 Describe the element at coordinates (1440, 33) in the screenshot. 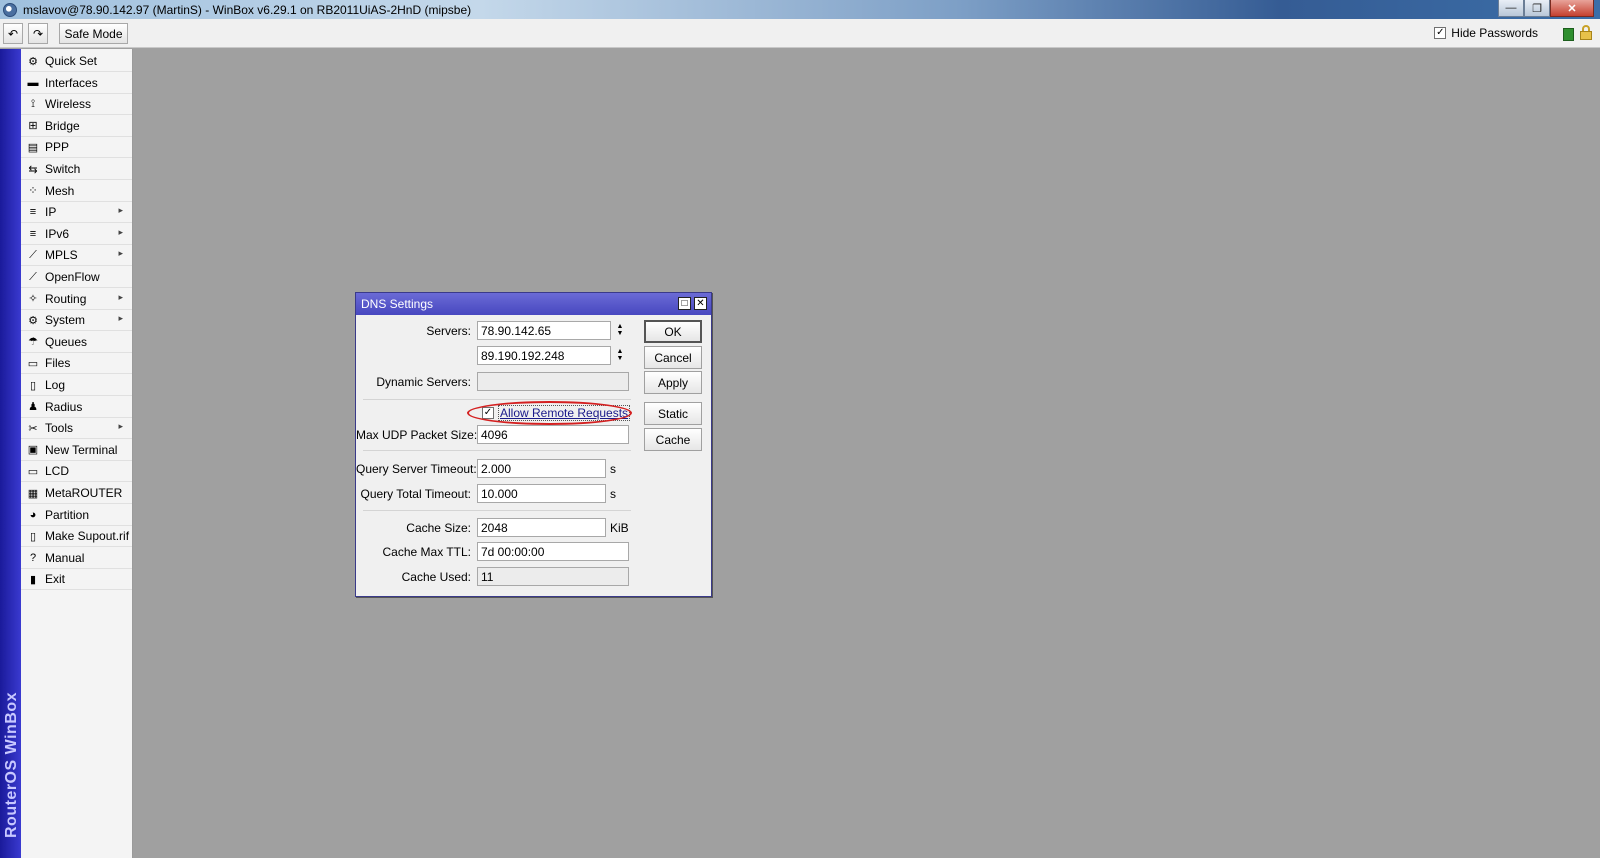

I see `hide-passwords-checkbox: ✓` at that location.